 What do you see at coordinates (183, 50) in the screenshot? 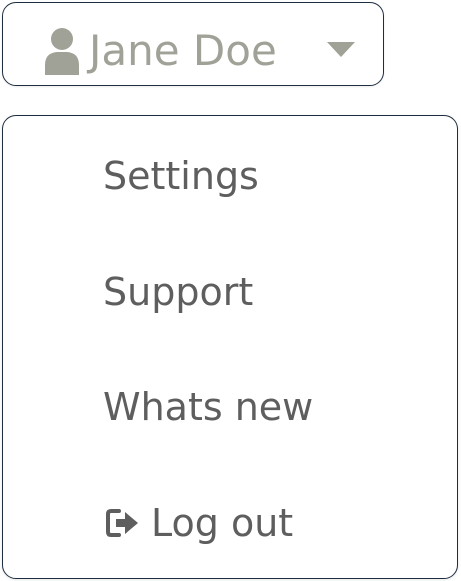
I see `user-name: Jane Doe` at bounding box center [183, 50].